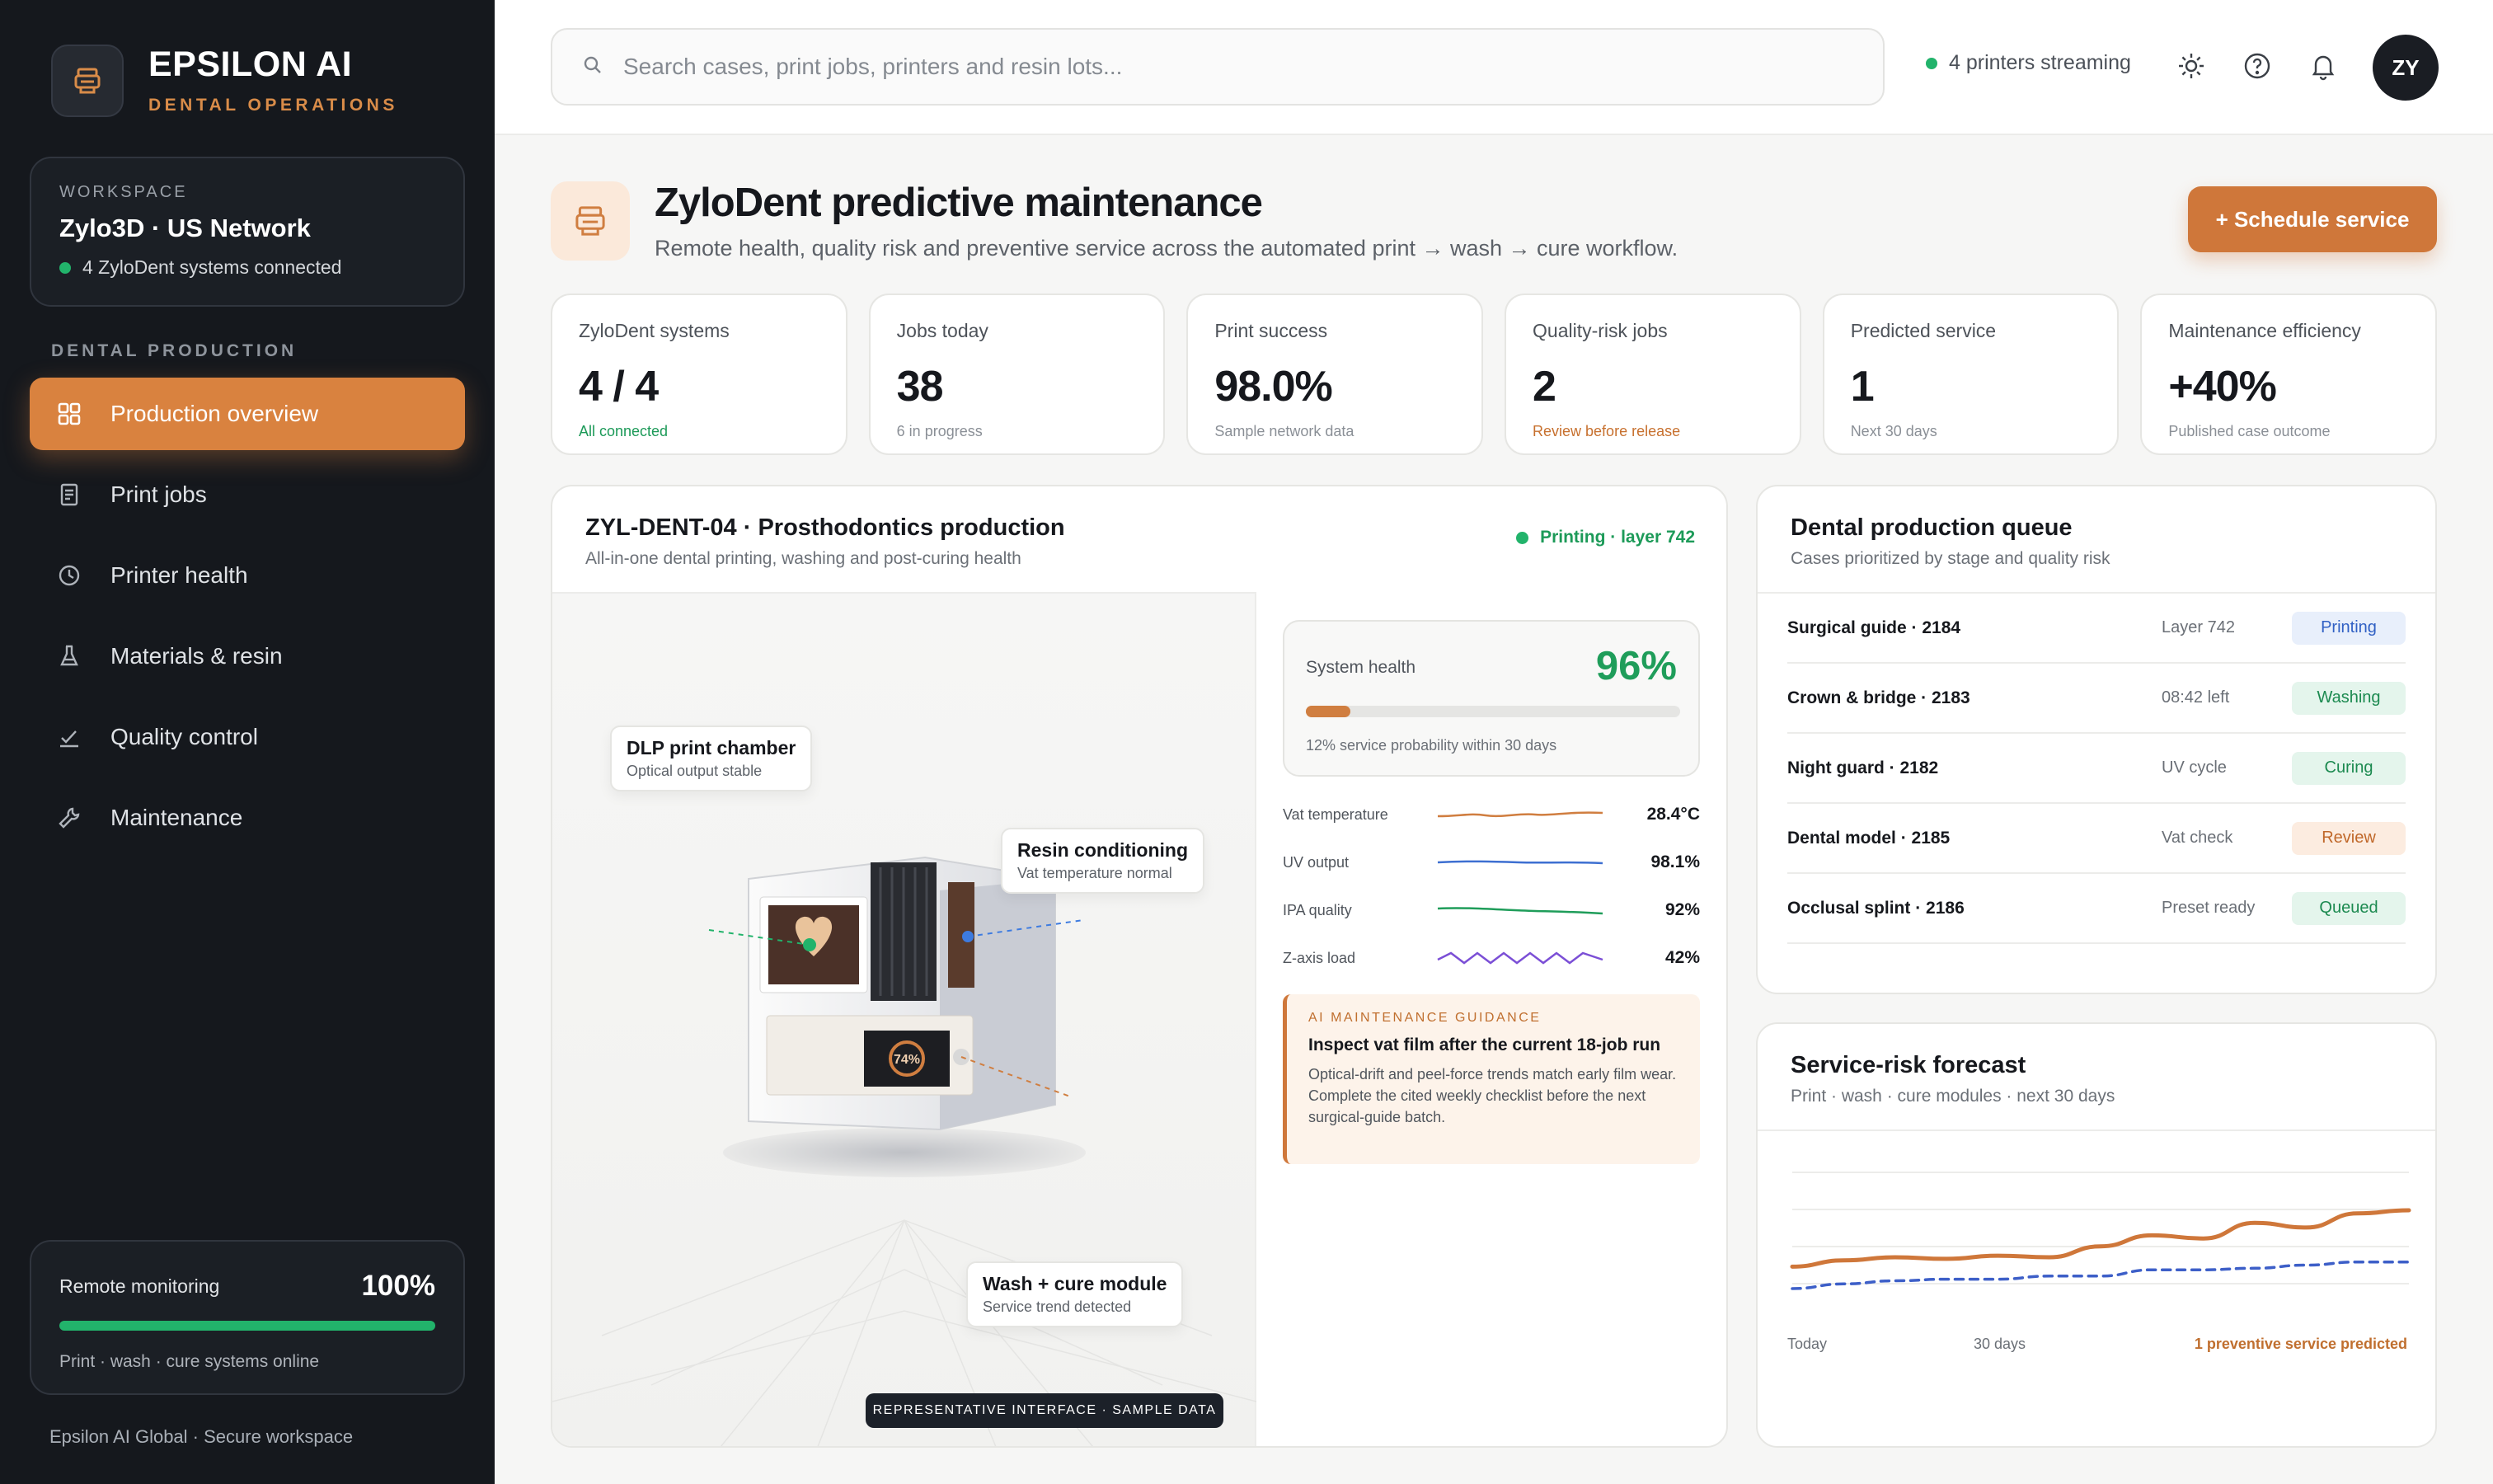 The height and width of the screenshot is (1484, 2493). I want to click on forecast-series-secondary, so click(2101, 1275).